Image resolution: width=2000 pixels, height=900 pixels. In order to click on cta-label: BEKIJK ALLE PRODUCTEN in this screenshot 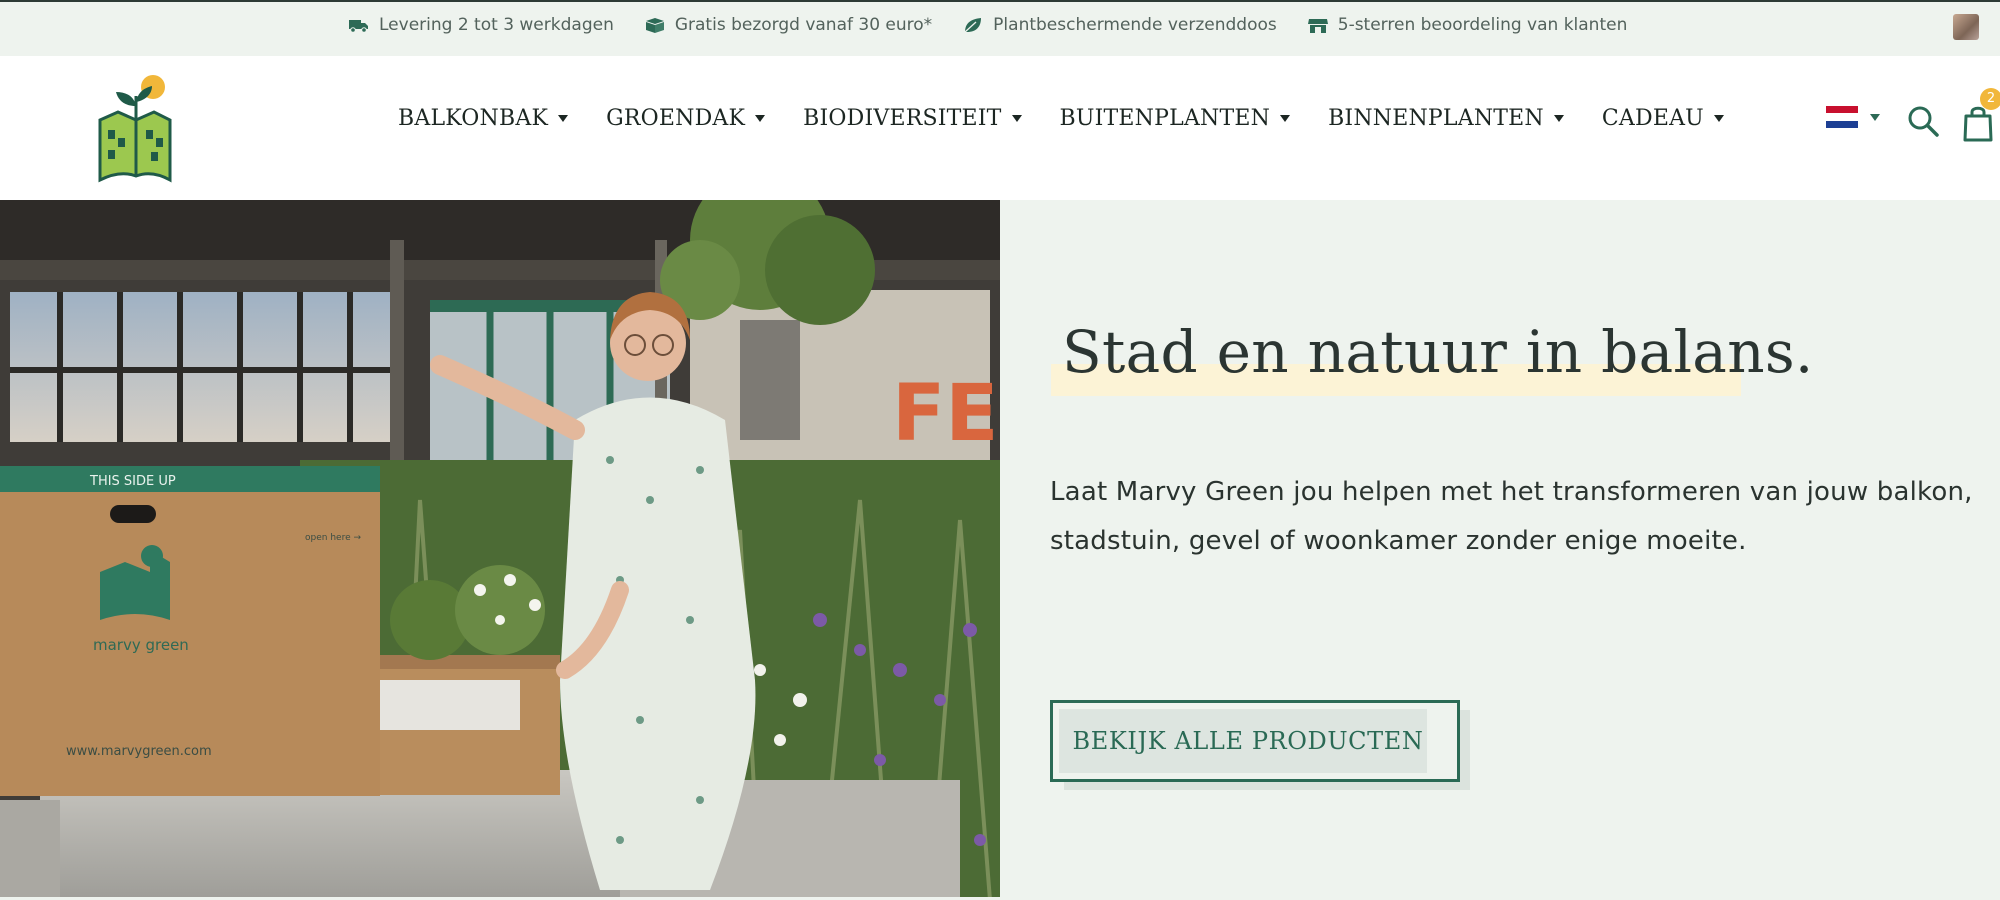, I will do `click(1248, 741)`.